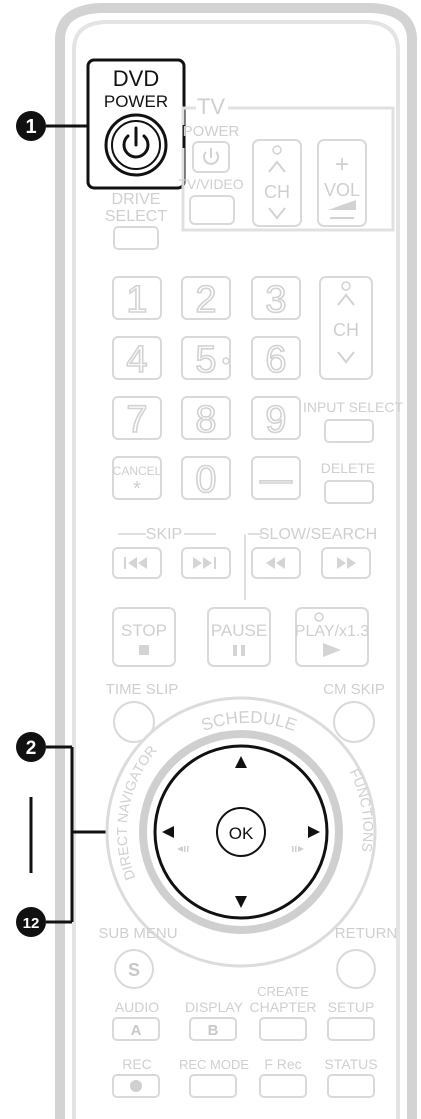 Image resolution: width=421 pixels, height=1119 pixels. What do you see at coordinates (136, 420) in the screenshot?
I see `svg-text: 7` at bounding box center [136, 420].